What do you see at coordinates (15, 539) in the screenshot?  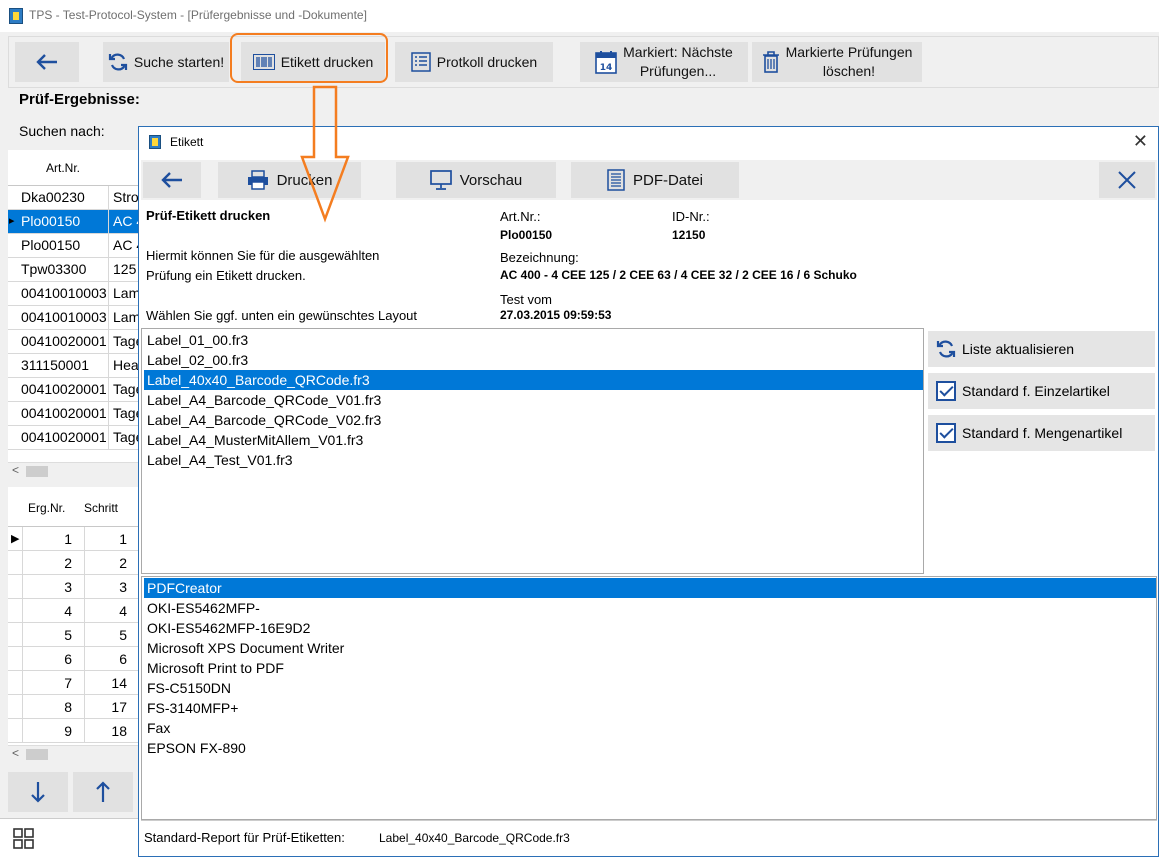 I see `row-pointer-icon: ▶` at bounding box center [15, 539].